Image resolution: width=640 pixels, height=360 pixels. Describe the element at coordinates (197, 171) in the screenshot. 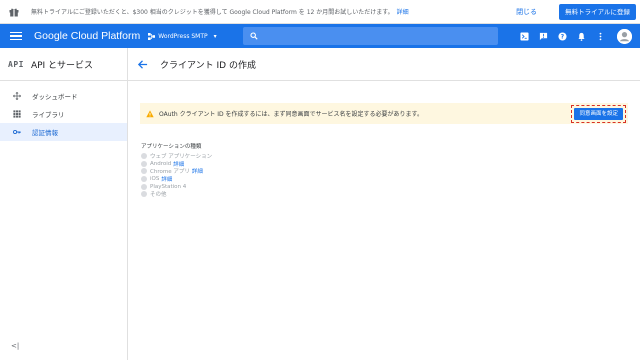

I see `chrome-details-link: 詳細` at that location.